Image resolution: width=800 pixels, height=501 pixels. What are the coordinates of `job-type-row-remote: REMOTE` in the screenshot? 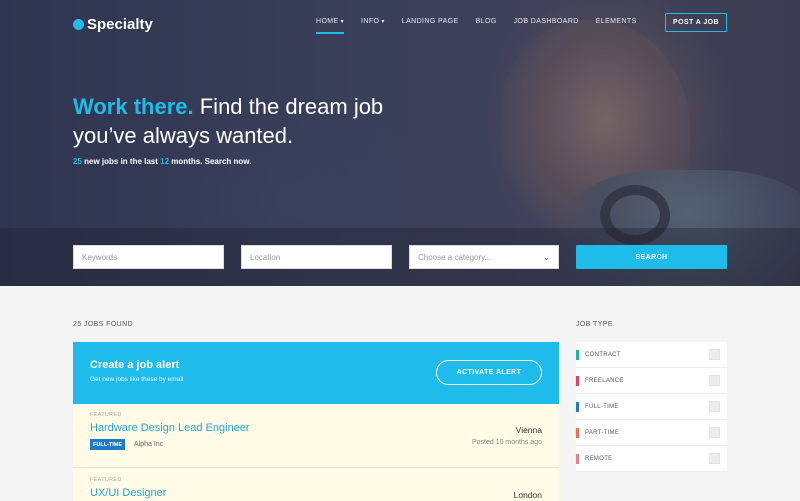 It's located at (651, 459).